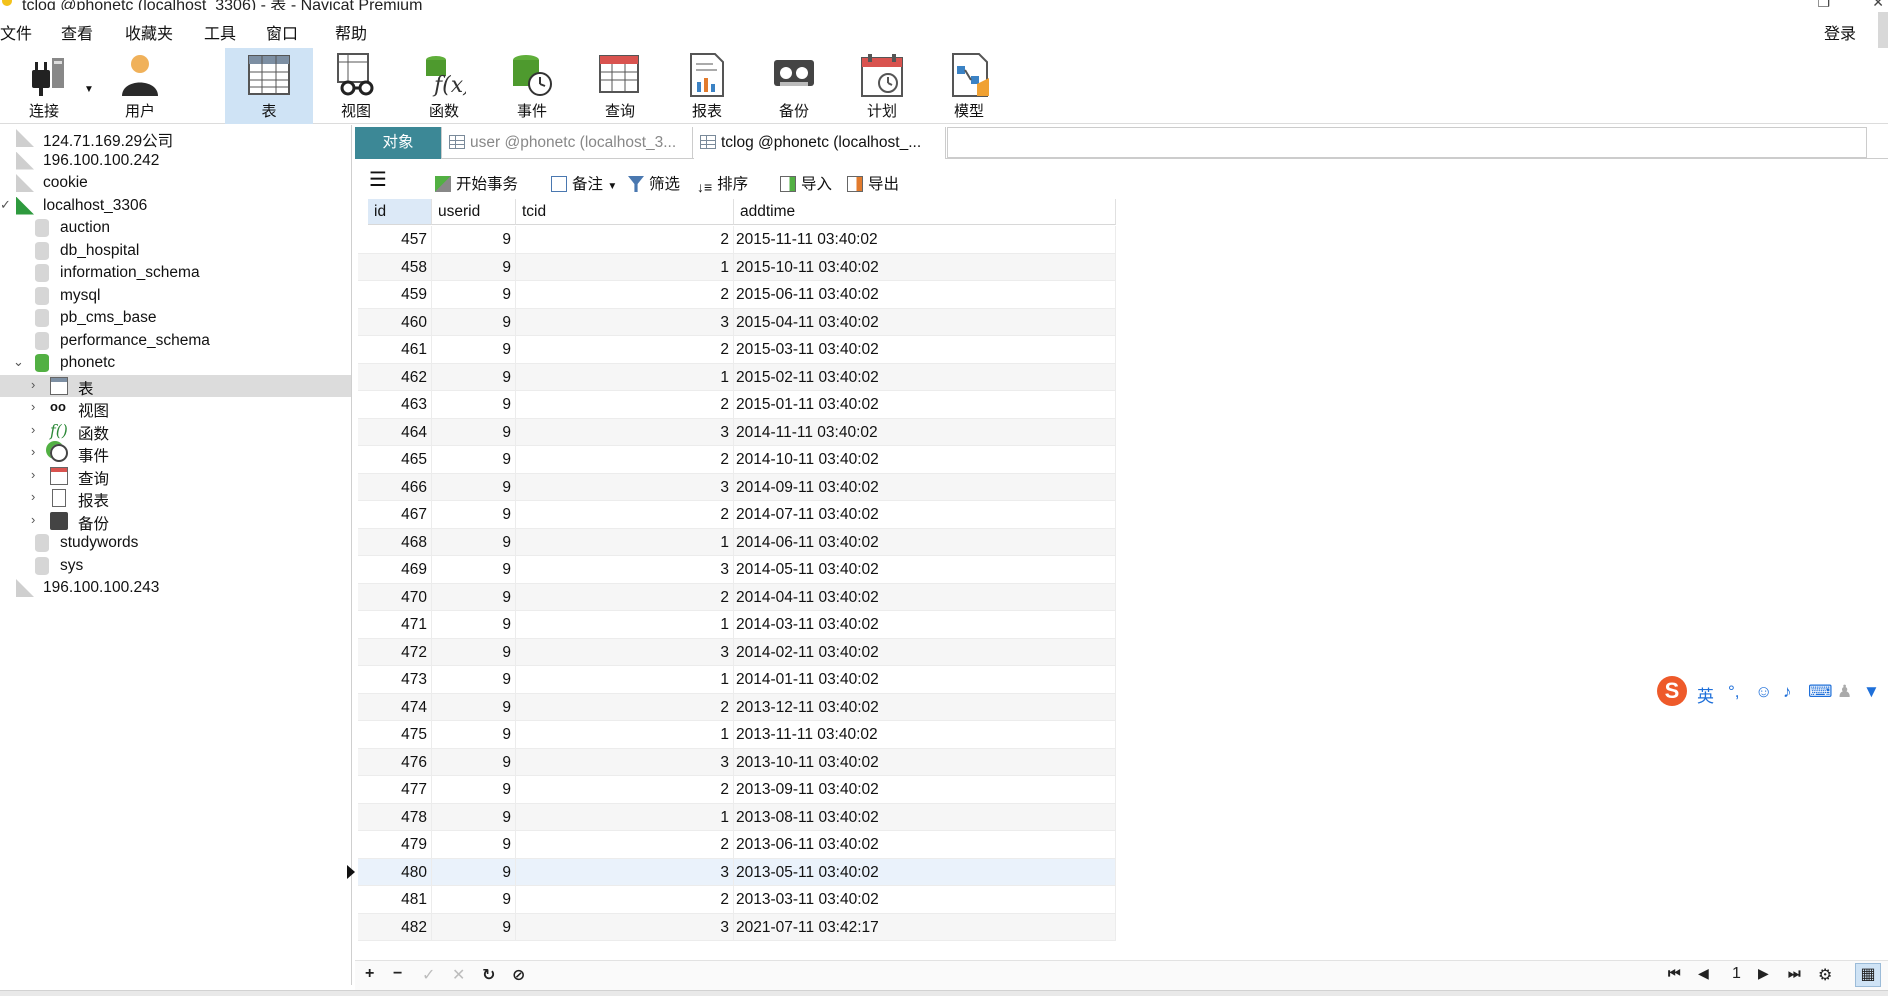  What do you see at coordinates (925, 349) in the screenshot?
I see `cell-addtime: 2015-03-11 03:40:02` at bounding box center [925, 349].